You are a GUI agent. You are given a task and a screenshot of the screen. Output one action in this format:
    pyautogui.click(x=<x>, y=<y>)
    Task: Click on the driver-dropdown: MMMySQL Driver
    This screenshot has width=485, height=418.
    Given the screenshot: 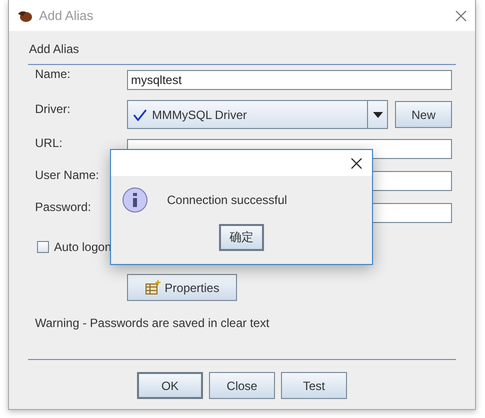 What is the action you would take?
    pyautogui.click(x=257, y=114)
    